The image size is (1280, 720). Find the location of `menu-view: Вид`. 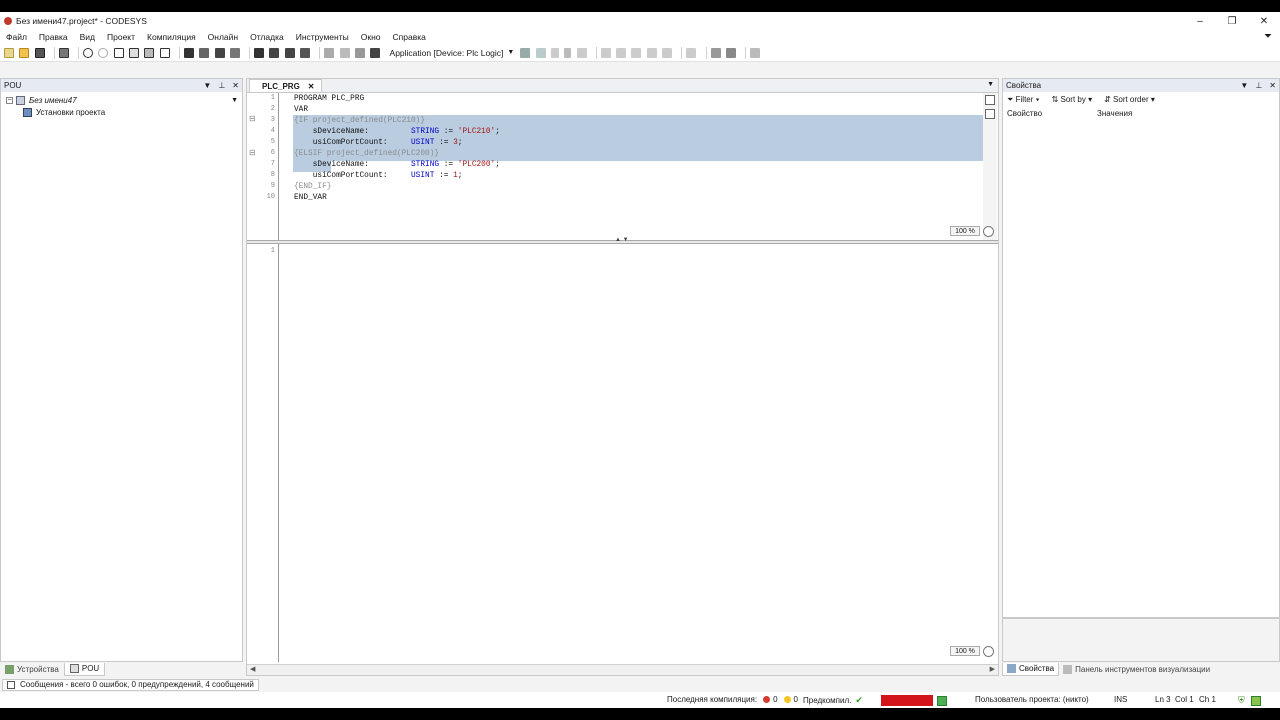

menu-view: Вид is located at coordinates (87, 37).